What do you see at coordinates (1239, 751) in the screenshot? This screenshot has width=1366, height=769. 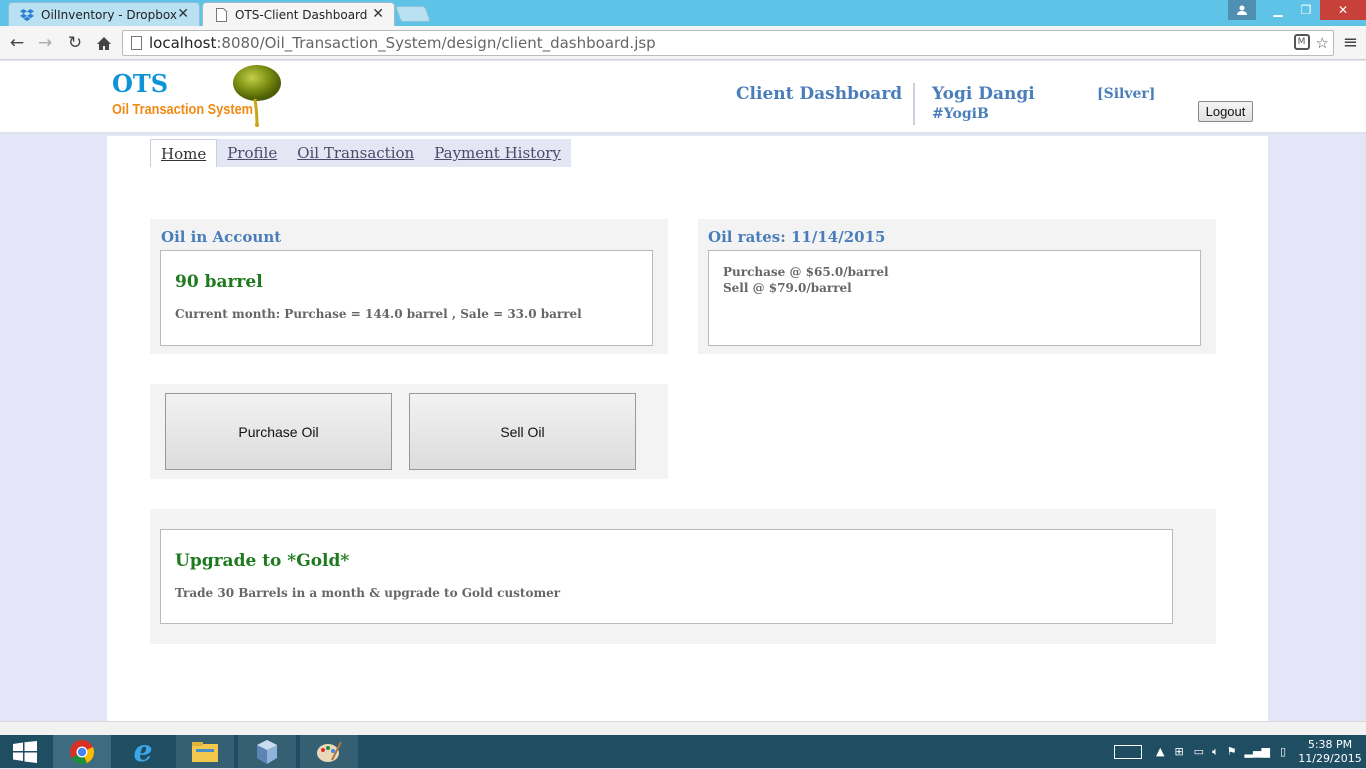 I see `system-tray: ▲ ⊞ ▭ 🔈︎ ⚑ ▂▄▆ ▯ 5:38 PM 11/29/2015` at bounding box center [1239, 751].